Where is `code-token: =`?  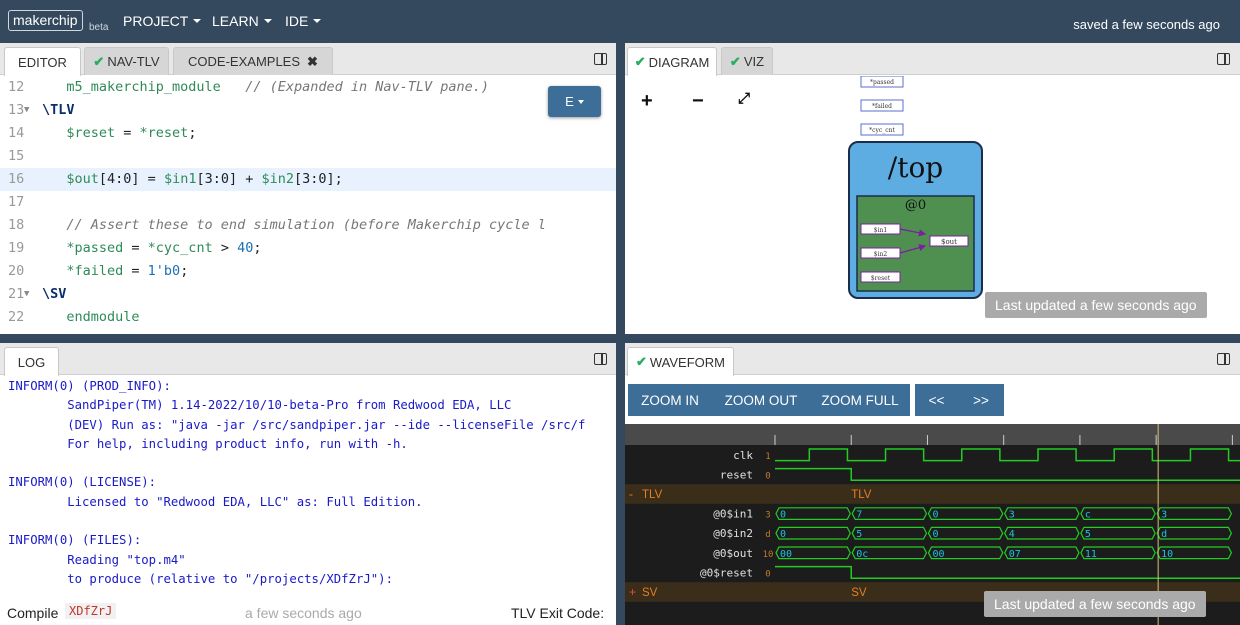 code-token: = is located at coordinates (127, 133).